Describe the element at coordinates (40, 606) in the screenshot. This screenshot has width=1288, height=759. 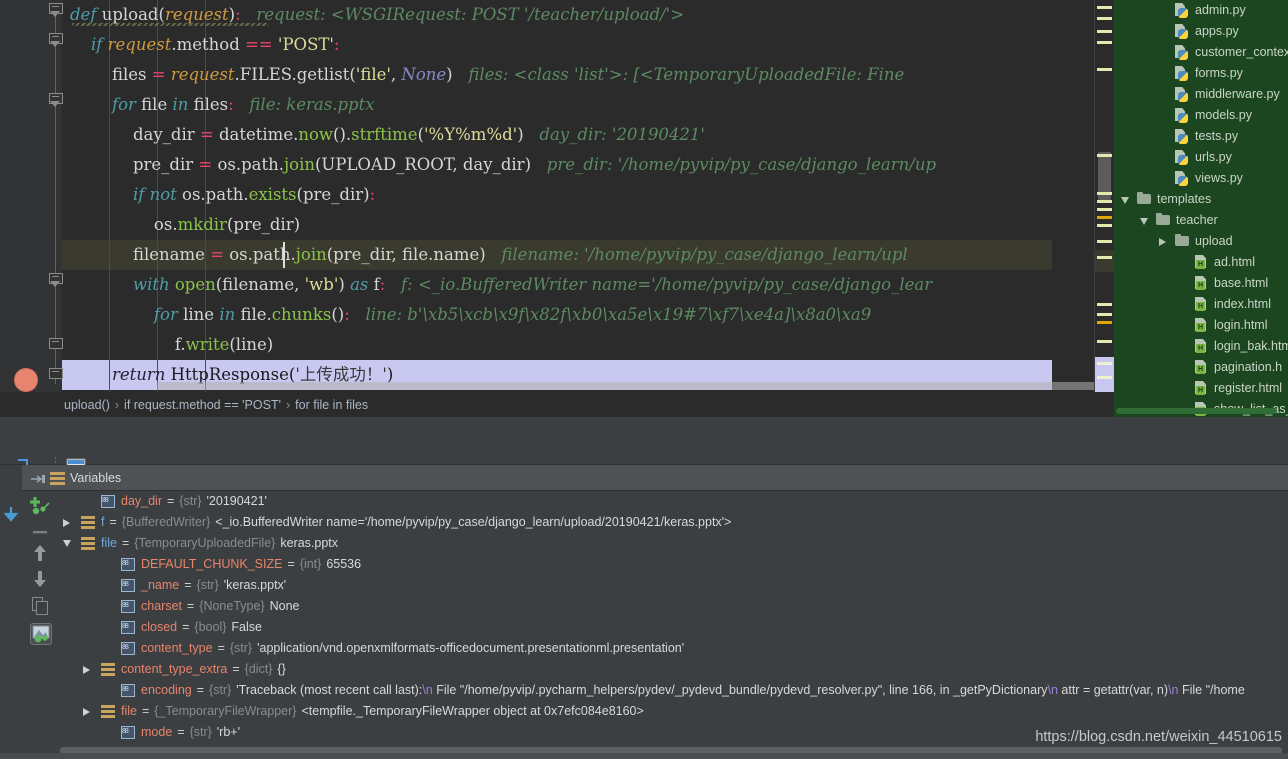
I see `copy-value-icon` at that location.